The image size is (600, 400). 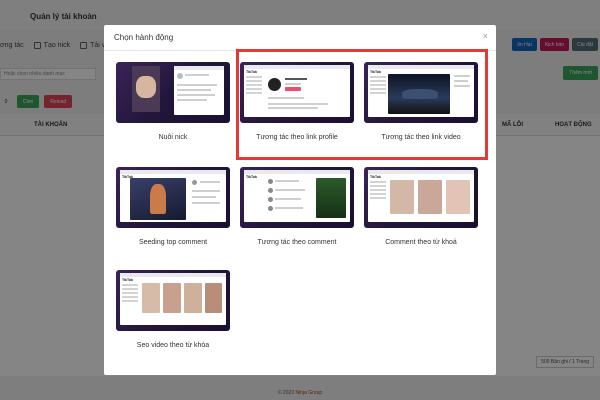 What do you see at coordinates (199, 90) in the screenshot?
I see `browser-frame` at bounding box center [199, 90].